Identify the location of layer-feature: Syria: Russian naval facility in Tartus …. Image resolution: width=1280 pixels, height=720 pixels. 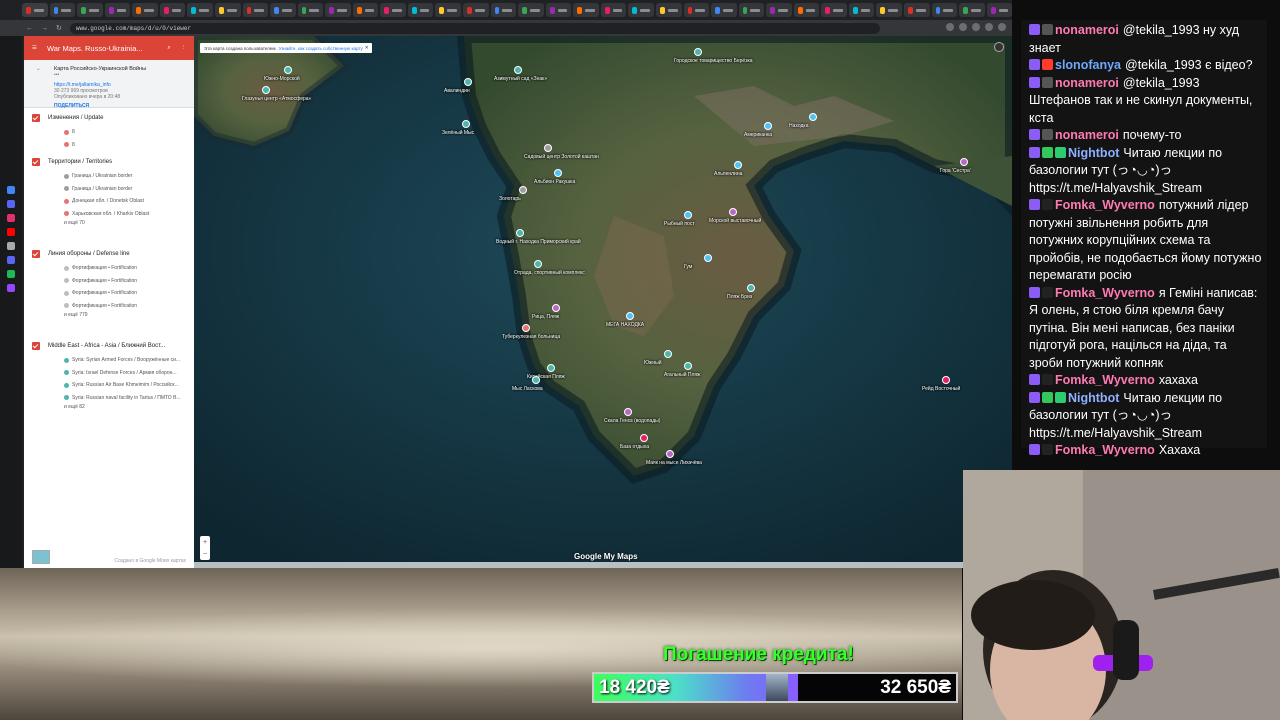
(125, 398).